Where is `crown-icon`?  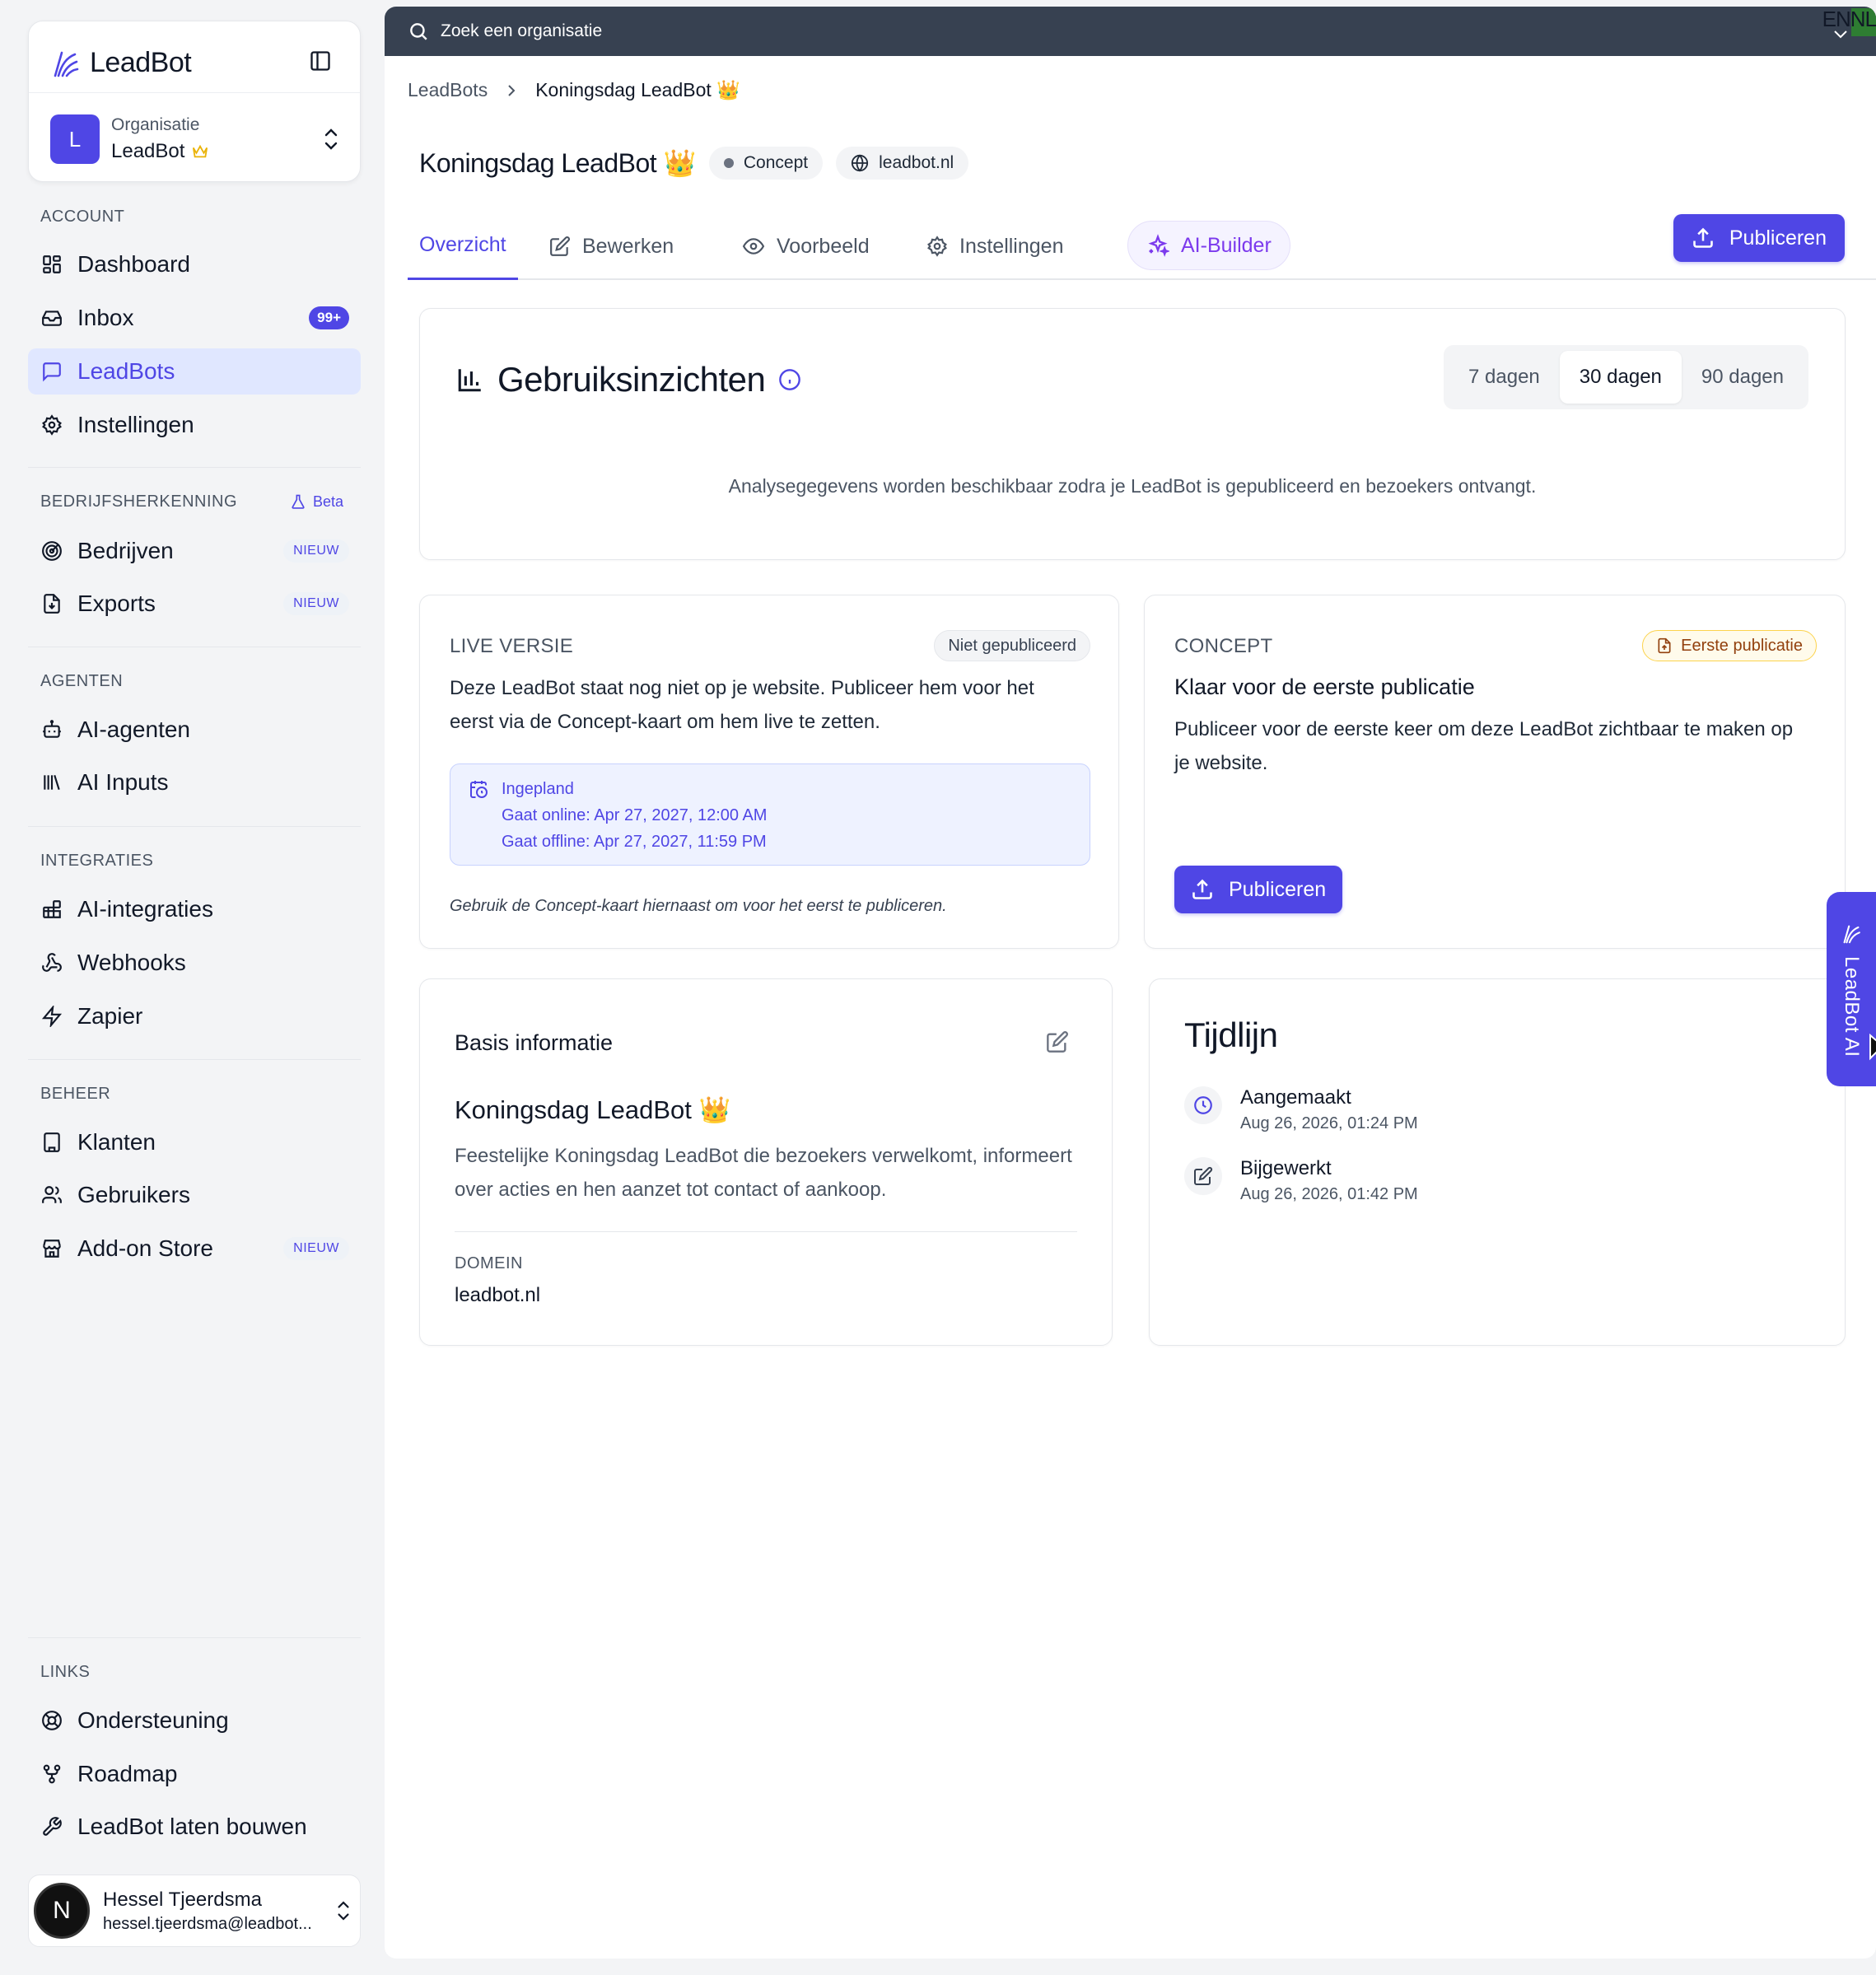
crown-icon is located at coordinates (200, 151).